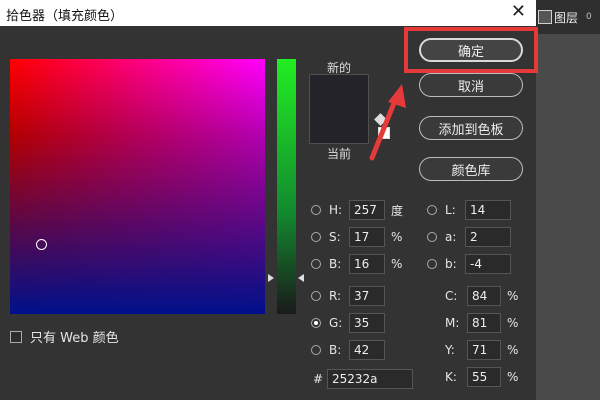 The image size is (600, 400). I want to click on hue-unit: 度, so click(397, 210).